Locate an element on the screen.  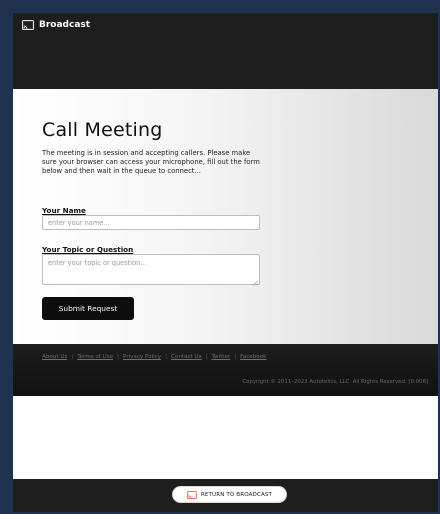
footer-link-about: About Us is located at coordinates (54, 357).